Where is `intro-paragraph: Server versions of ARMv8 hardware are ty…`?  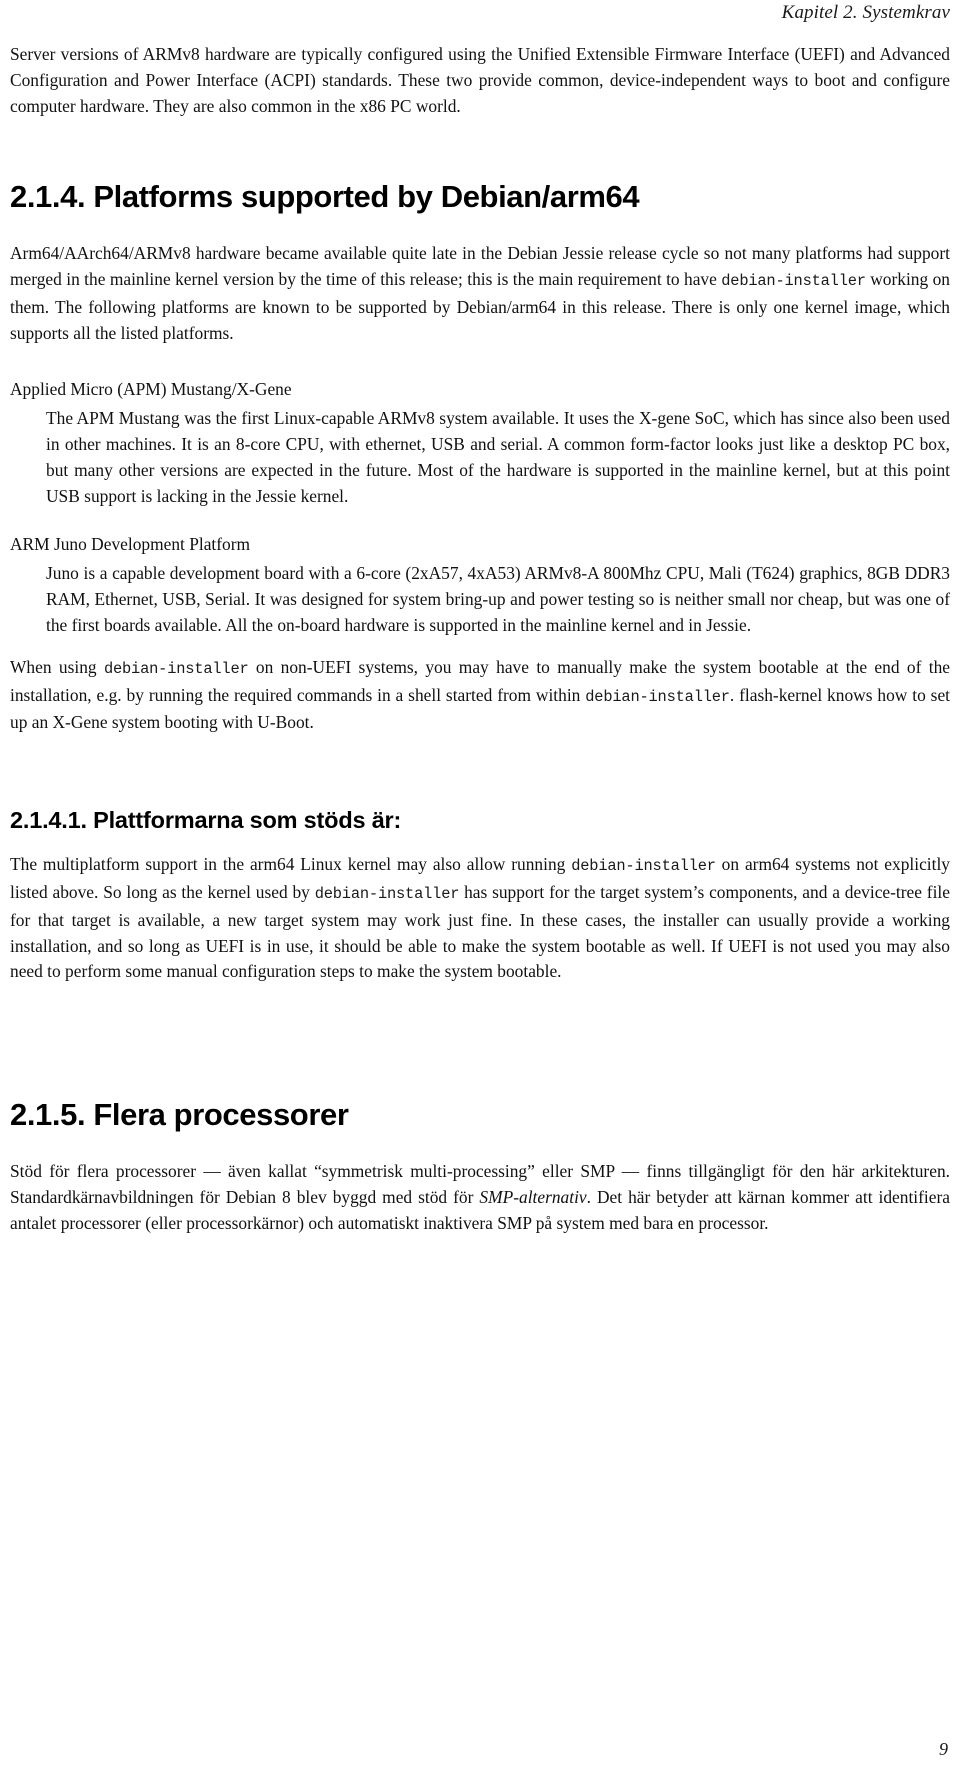 intro-paragraph: Server versions of ARMv8 hardware are ty… is located at coordinates (480, 80).